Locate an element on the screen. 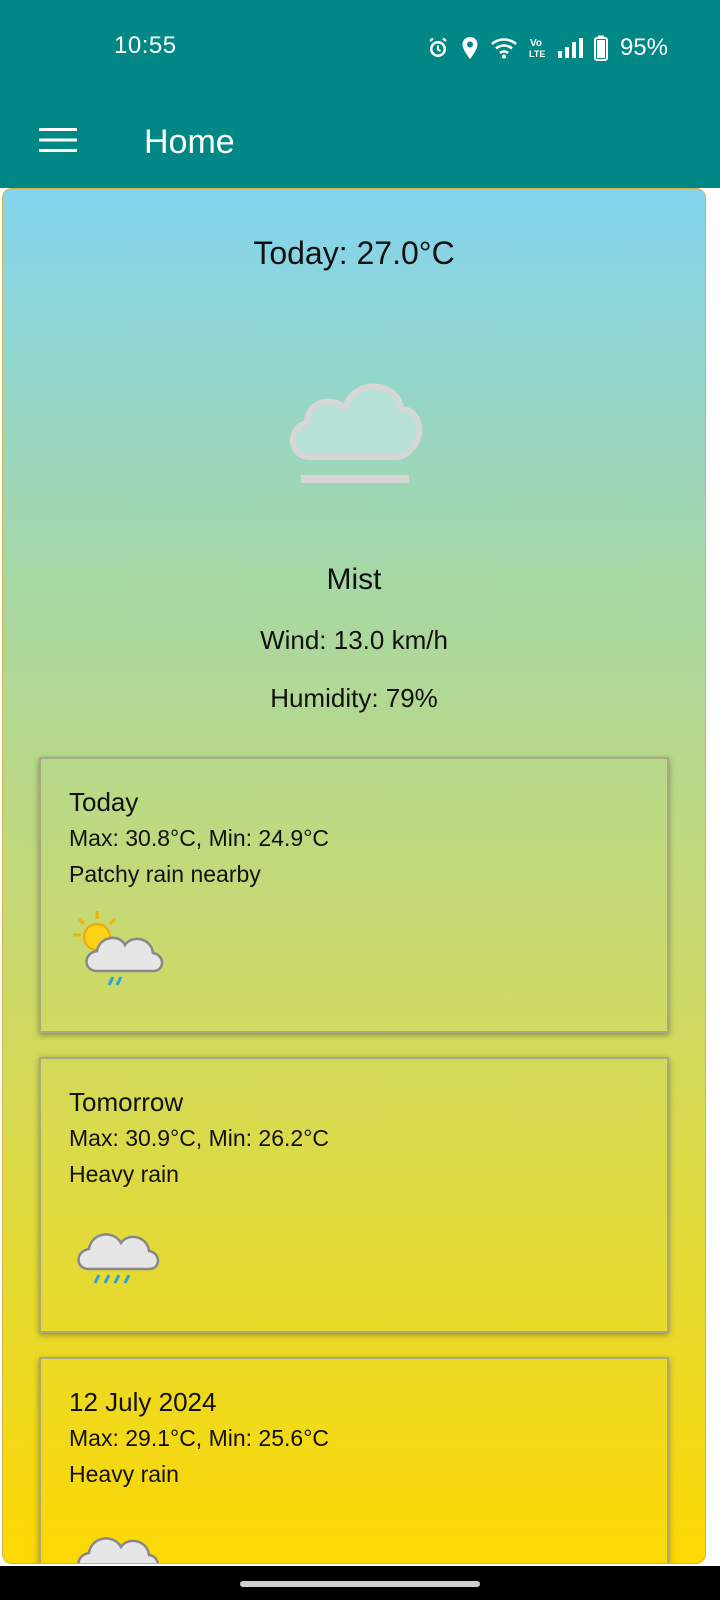  current-condition: Mist is located at coordinates (354, 579).